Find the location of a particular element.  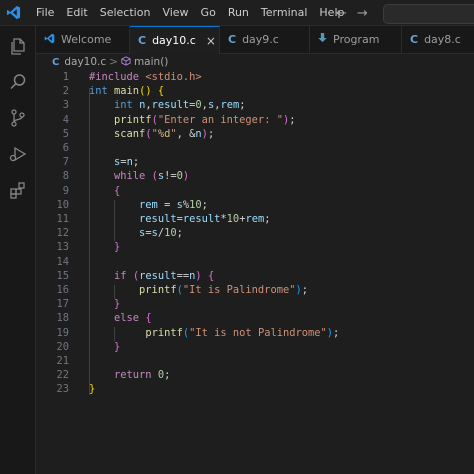

code-text: scanf("%d", &n); is located at coordinates (151, 134).